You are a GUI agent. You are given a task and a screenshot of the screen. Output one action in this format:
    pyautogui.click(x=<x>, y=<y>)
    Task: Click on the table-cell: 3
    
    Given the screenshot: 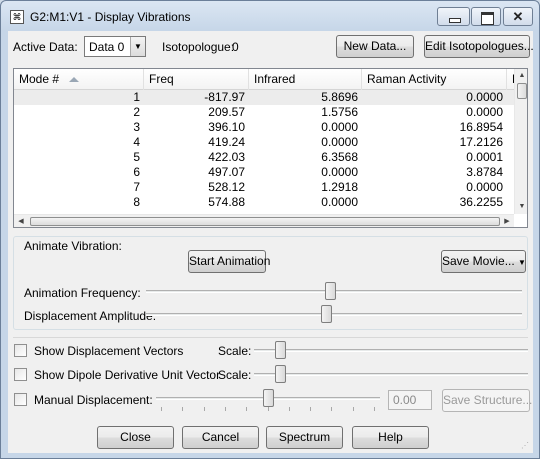 What is the action you would take?
    pyautogui.click(x=136, y=127)
    